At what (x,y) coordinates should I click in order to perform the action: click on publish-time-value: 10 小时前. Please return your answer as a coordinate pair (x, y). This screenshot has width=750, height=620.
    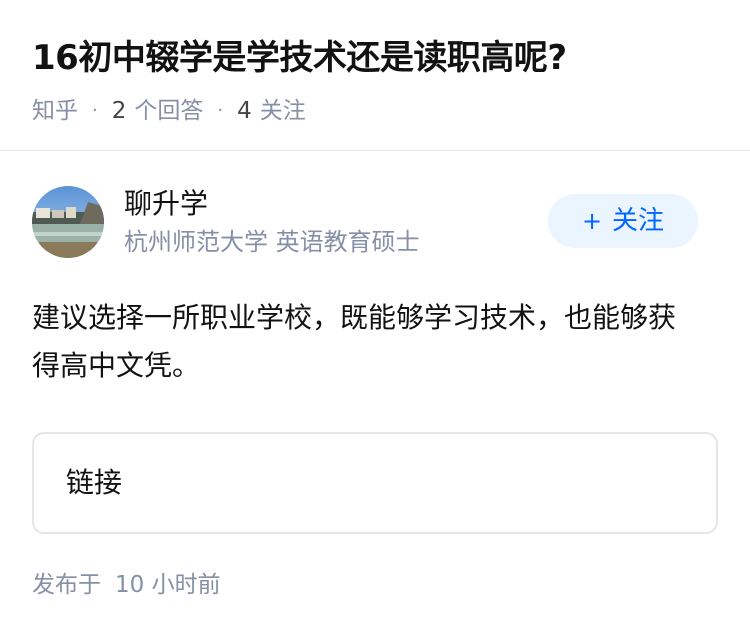
    Looking at the image, I should click on (168, 585).